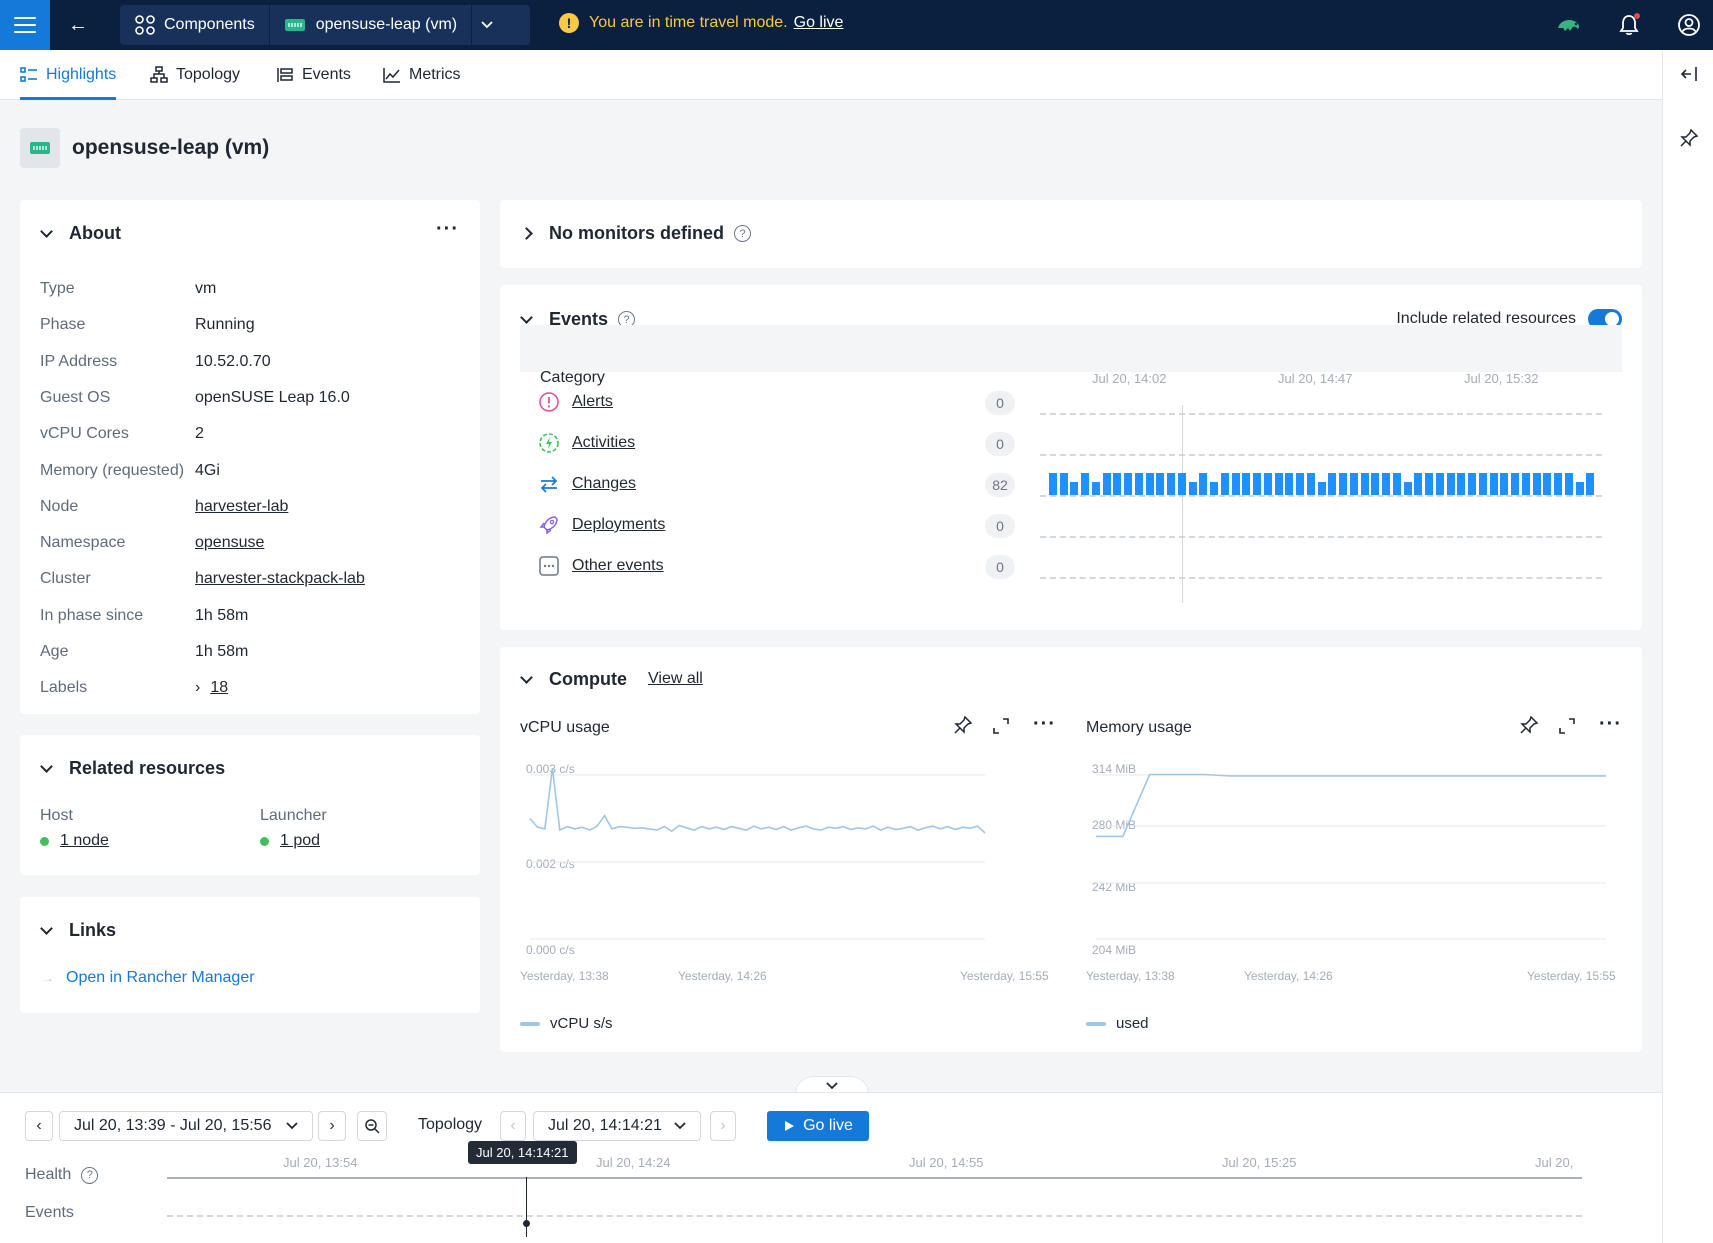 The image size is (1713, 1243). Describe the element at coordinates (635, 233) in the screenshot. I see `monitors-header: No monitors defined ?` at that location.